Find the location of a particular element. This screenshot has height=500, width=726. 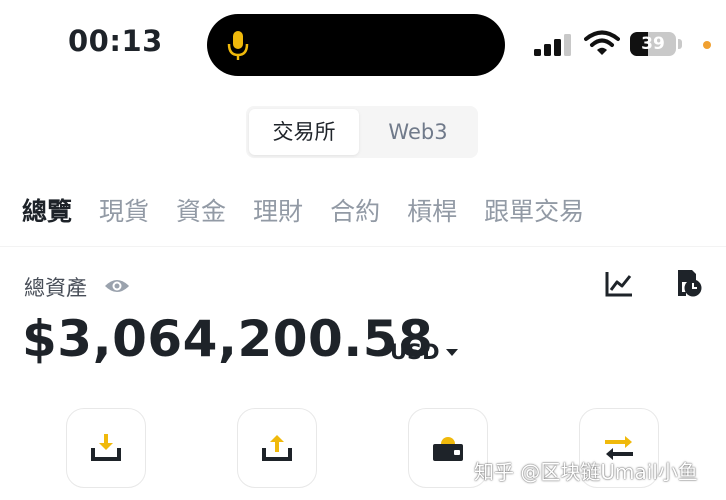

tab-spot: 現貨 is located at coordinates (124, 210).